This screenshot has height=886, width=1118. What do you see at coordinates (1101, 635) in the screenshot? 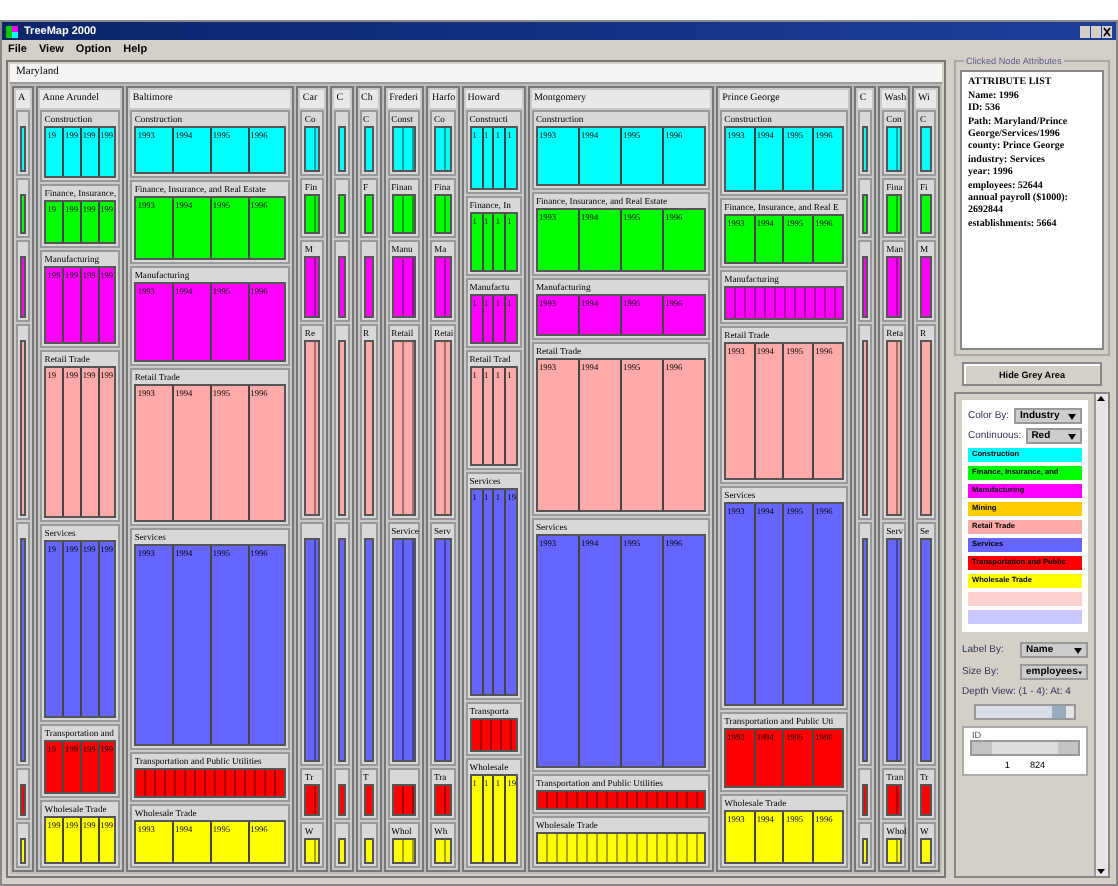
I see `scrollbar` at bounding box center [1101, 635].